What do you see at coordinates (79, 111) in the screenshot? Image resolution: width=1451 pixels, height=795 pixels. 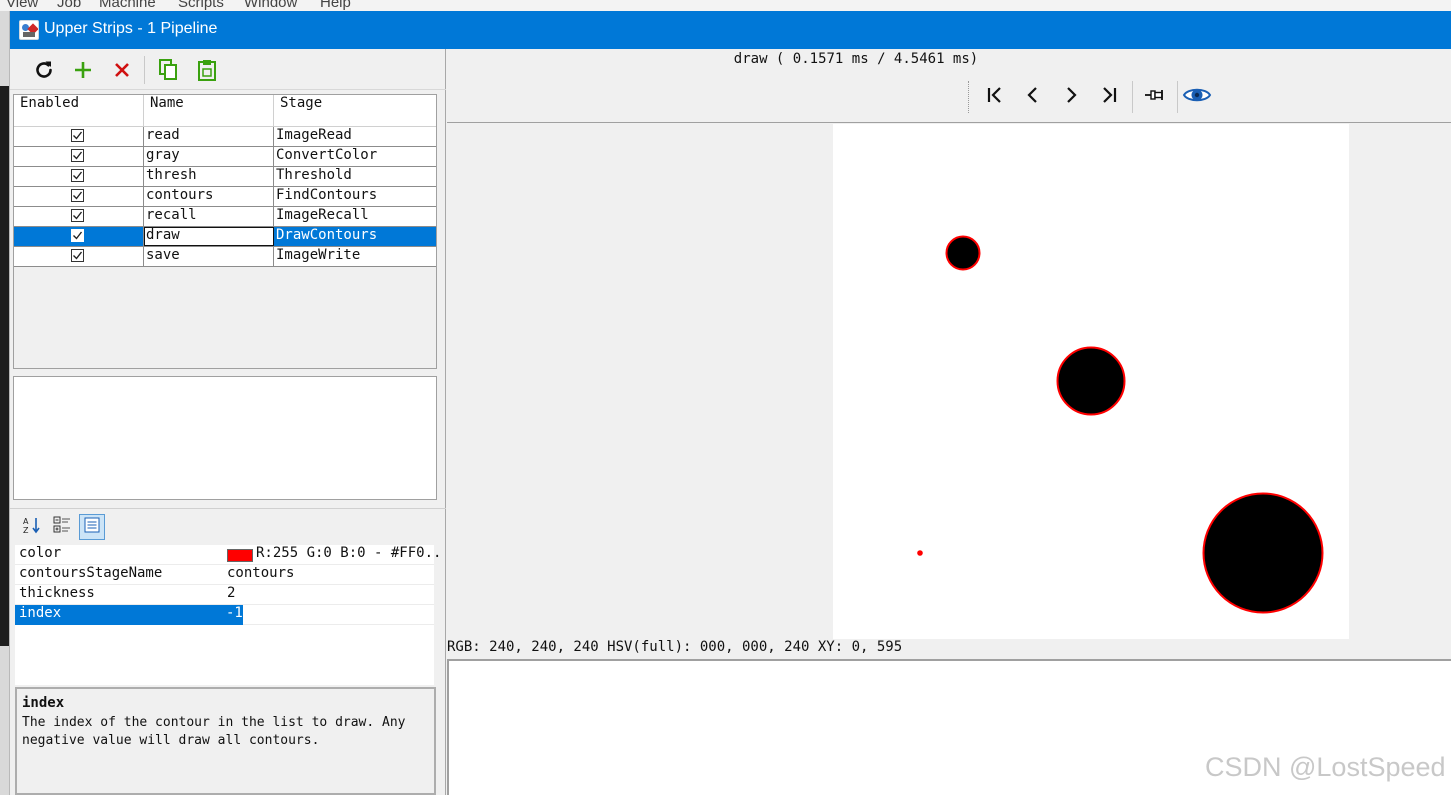 I see `column-enabled: Enabled` at bounding box center [79, 111].